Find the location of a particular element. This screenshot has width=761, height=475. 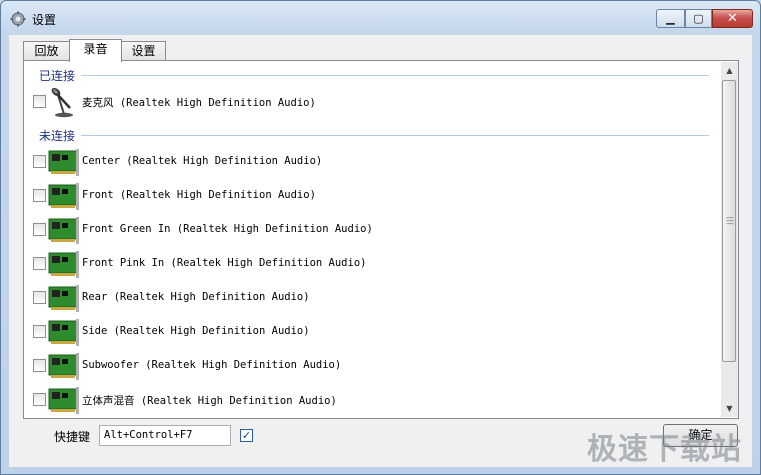

window-title: 设置 is located at coordinates (44, 20).